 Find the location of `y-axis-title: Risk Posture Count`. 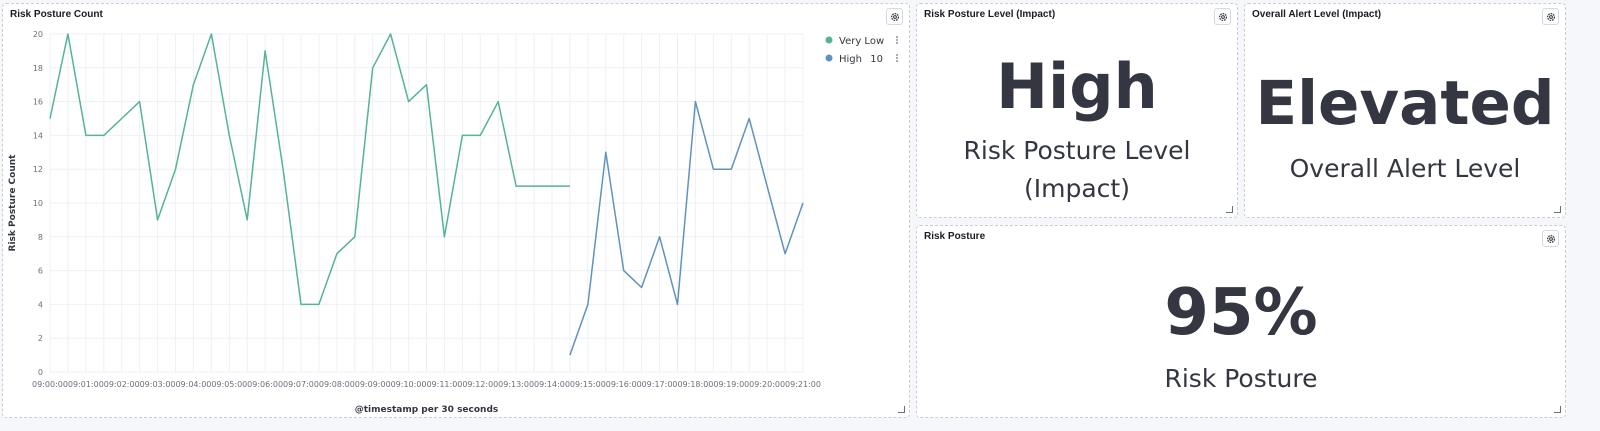

y-axis-title: Risk Posture Count is located at coordinates (13, 203).